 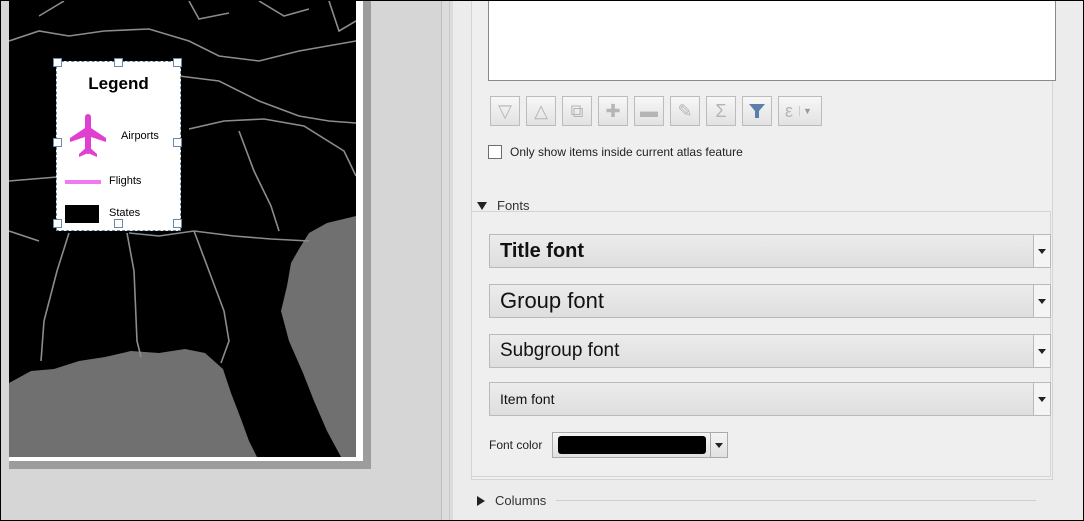 What do you see at coordinates (527, 399) in the screenshot?
I see `item-font-label: Item font` at bounding box center [527, 399].